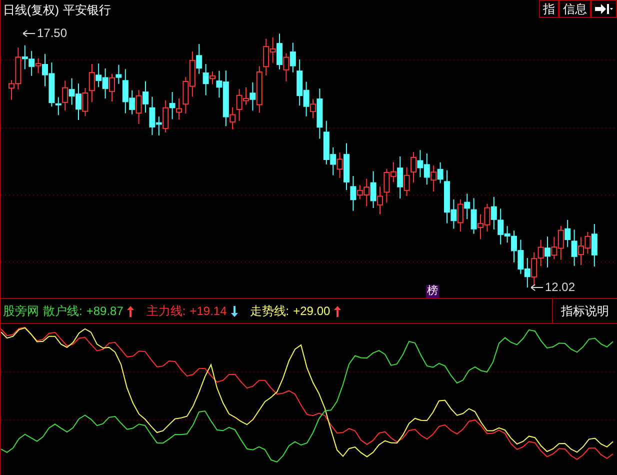 Image resolution: width=617 pixels, height=475 pixels. What do you see at coordinates (21, 311) in the screenshot?
I see `indicator-name: 股旁网` at bounding box center [21, 311].